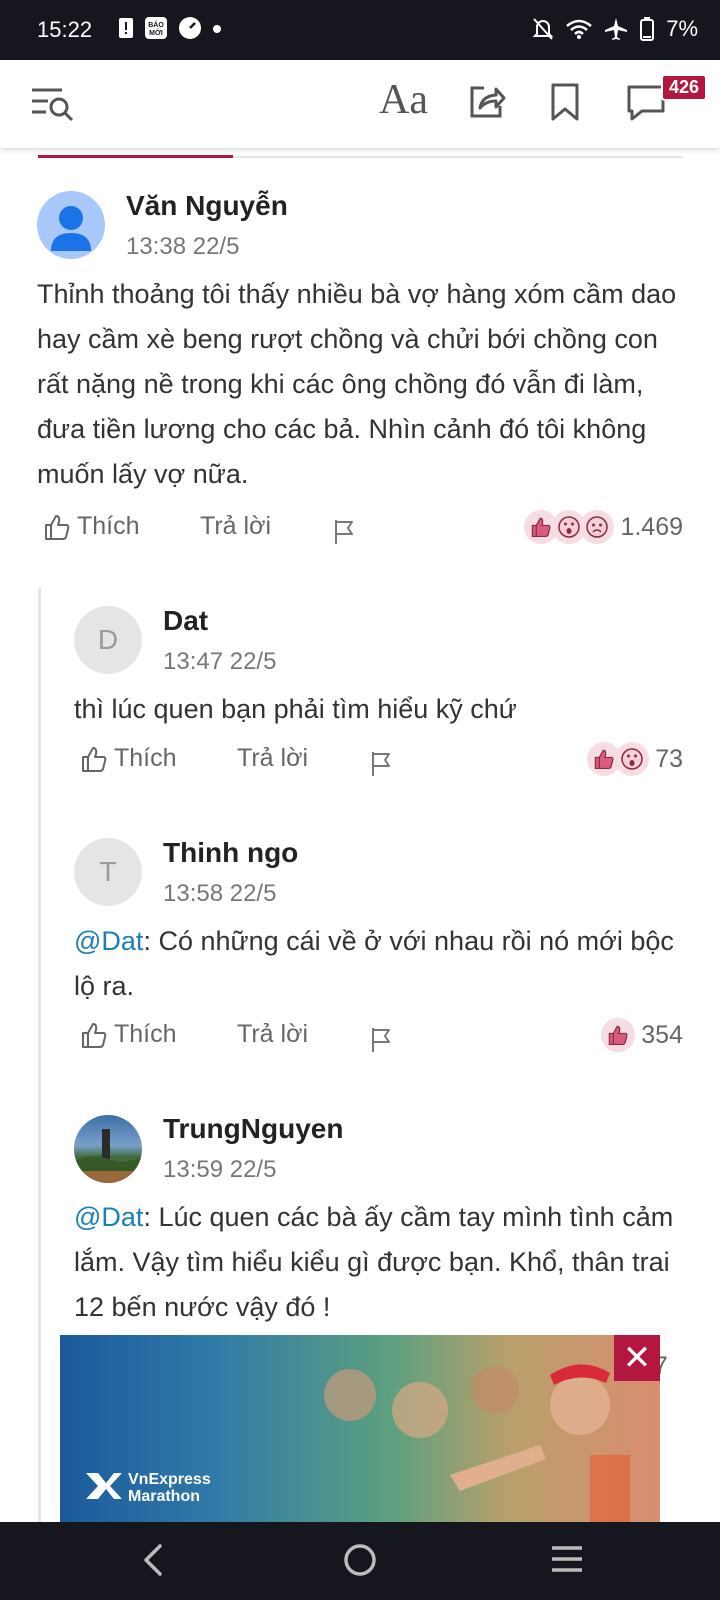 The height and width of the screenshot is (1600, 720). Describe the element at coordinates (71, 228) in the screenshot. I see `user-icon` at that location.